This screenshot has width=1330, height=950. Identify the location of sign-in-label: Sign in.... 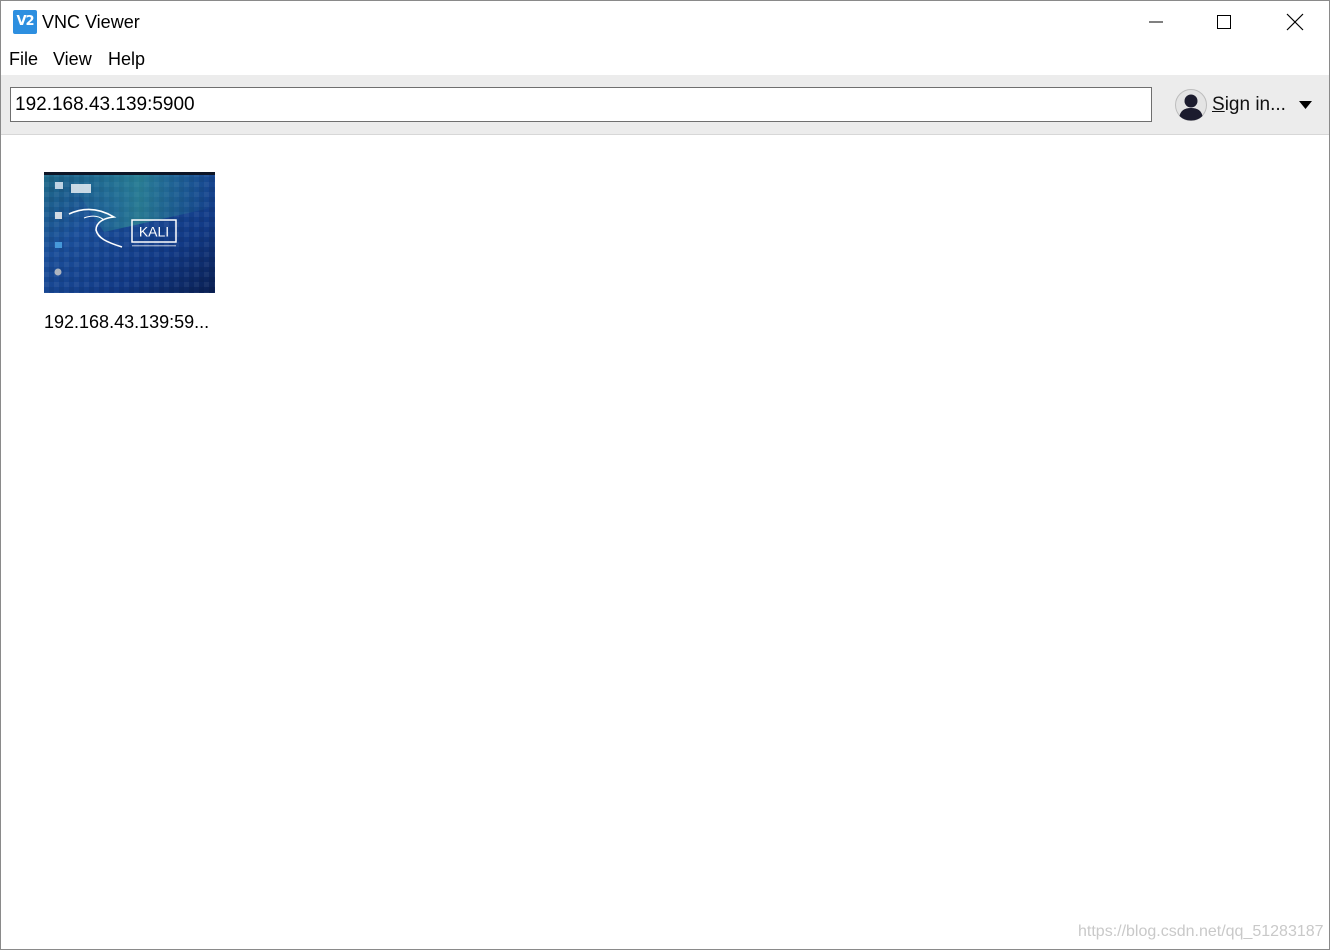
(1249, 105).